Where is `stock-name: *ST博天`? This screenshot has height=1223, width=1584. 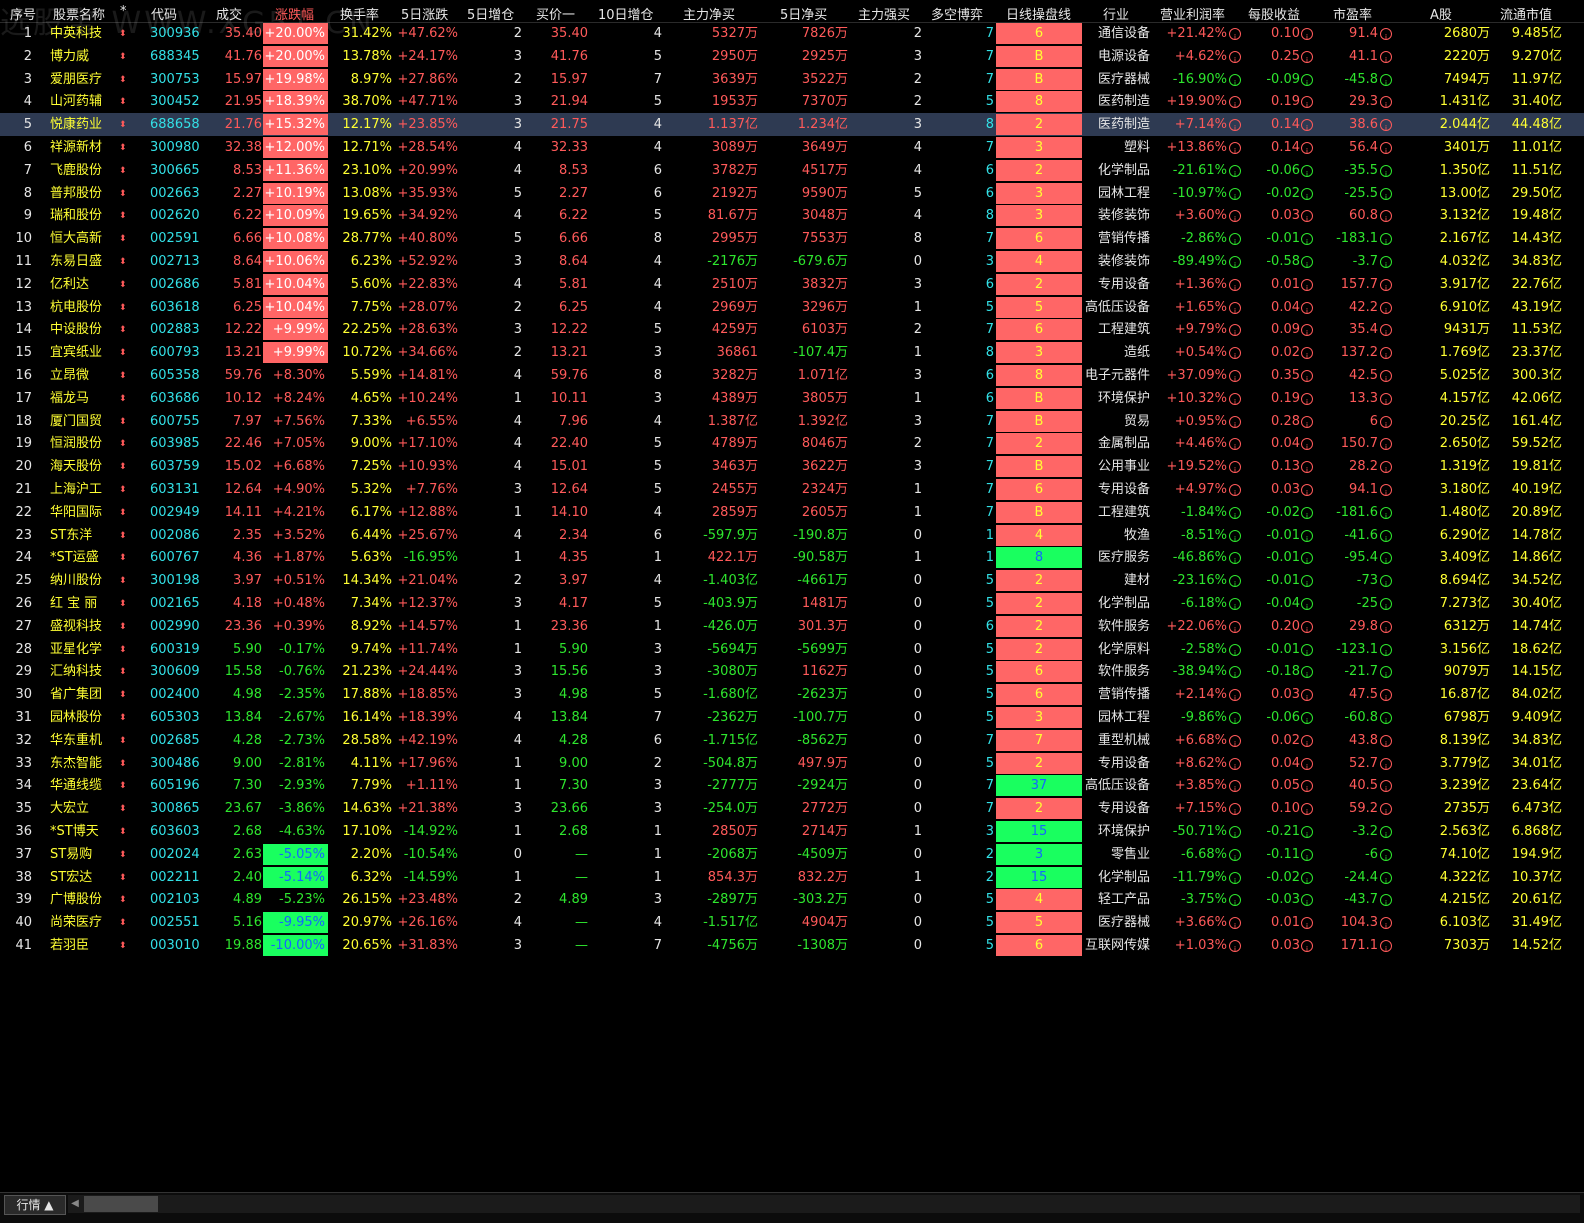
stock-name: *ST博天 is located at coordinates (74, 831).